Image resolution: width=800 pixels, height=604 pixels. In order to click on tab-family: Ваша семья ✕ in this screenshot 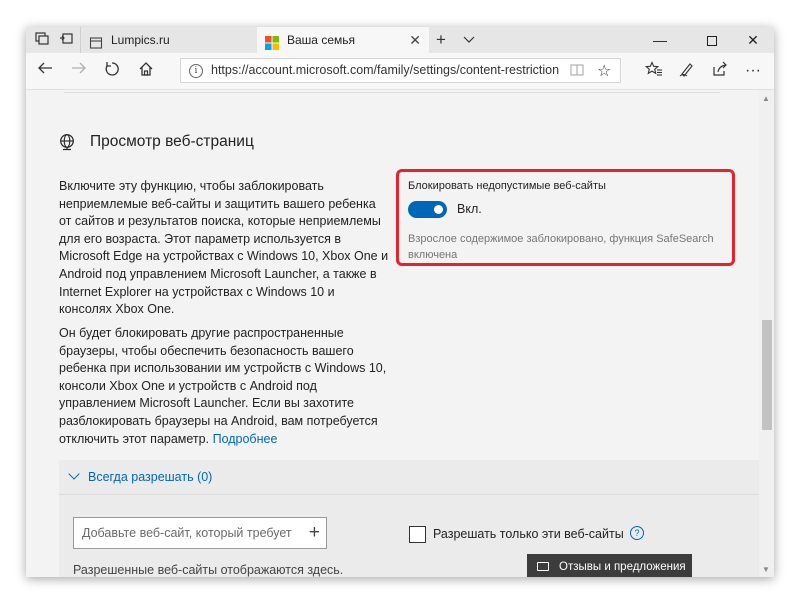, I will do `click(343, 40)`.